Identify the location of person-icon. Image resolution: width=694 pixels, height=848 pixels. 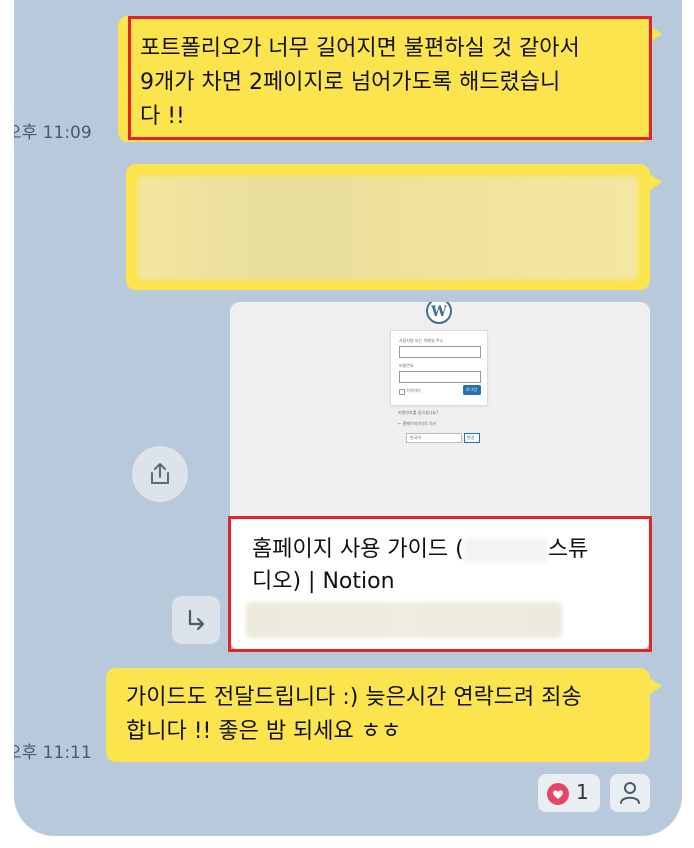
(630, 793).